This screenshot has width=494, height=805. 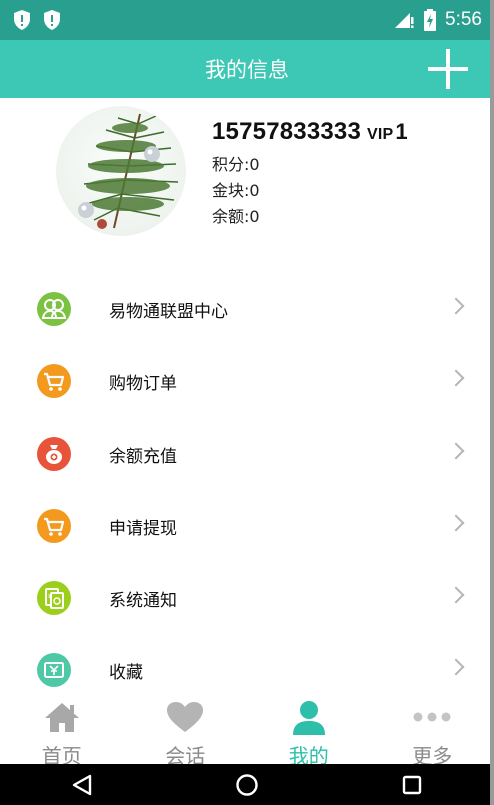 What do you see at coordinates (247, 20) in the screenshot?
I see `status-bar: 5:56` at bounding box center [247, 20].